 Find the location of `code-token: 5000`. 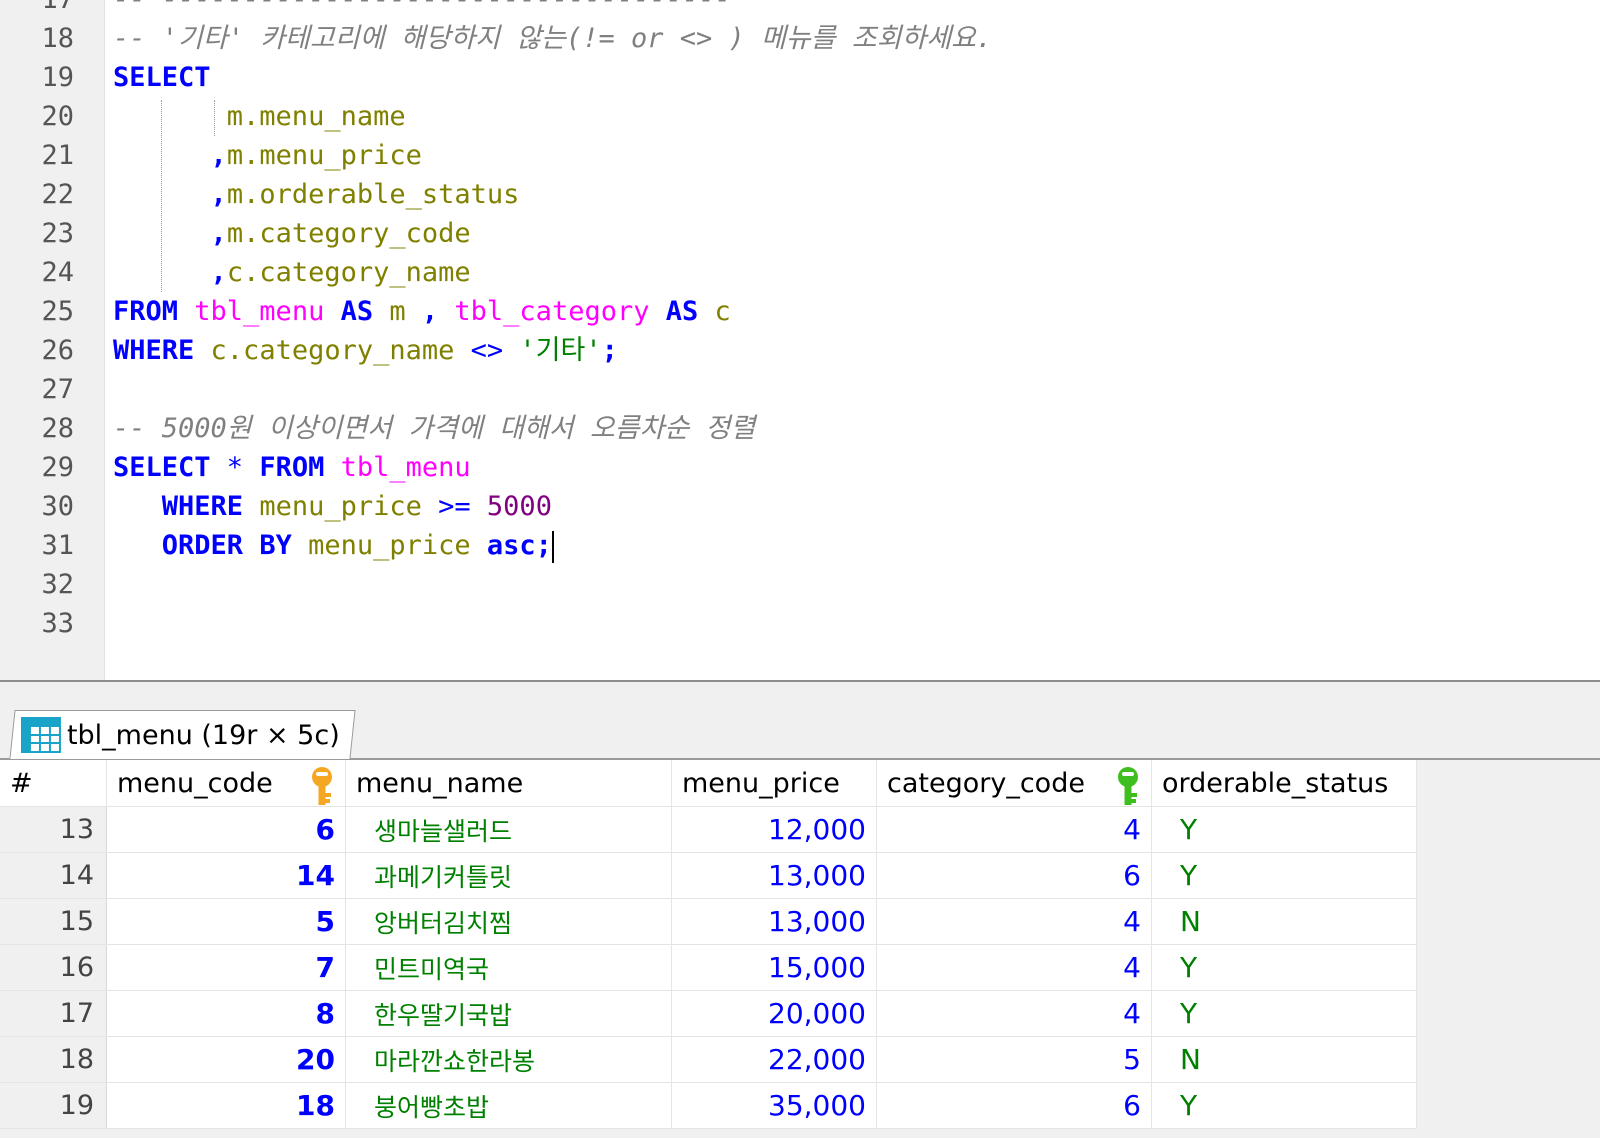

code-token: 5000 is located at coordinates (519, 506).